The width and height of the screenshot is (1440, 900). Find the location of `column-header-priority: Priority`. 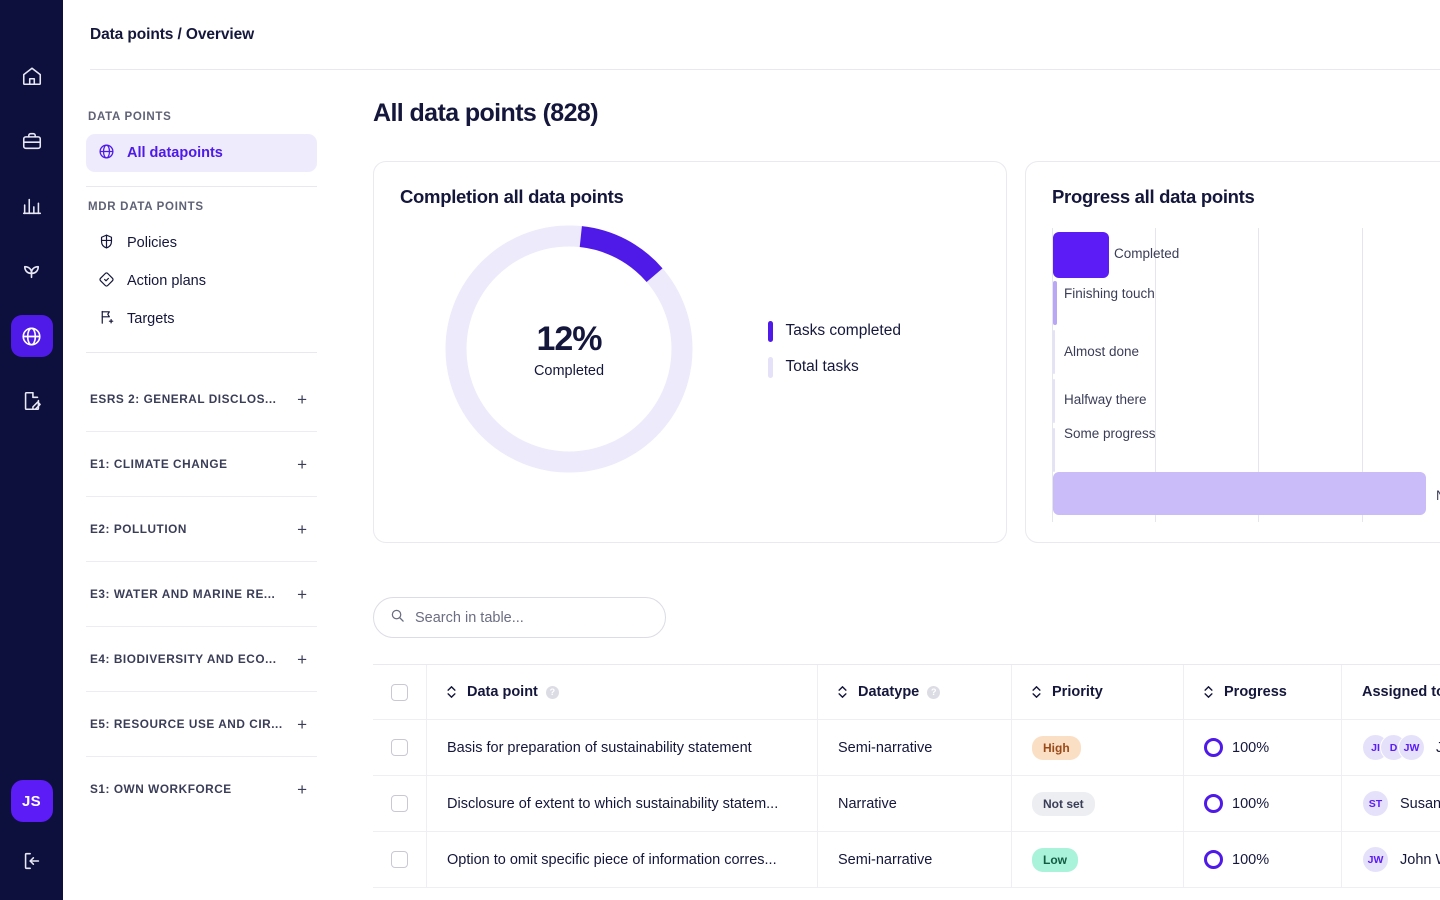

column-header-priority: Priority is located at coordinates (1098, 692).